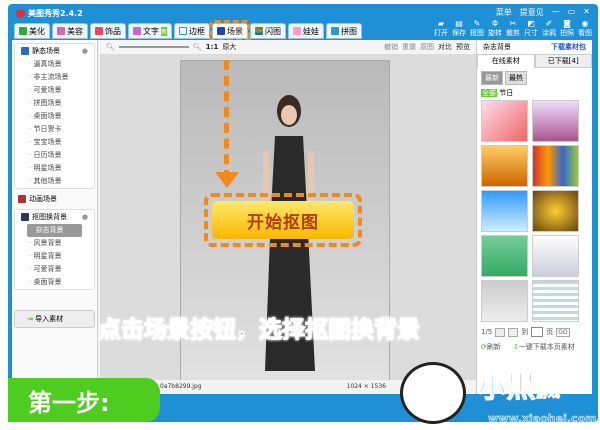 This screenshot has height=430, width=600. I want to click on crop-button: ✂ 裁剪, so click(513, 28).